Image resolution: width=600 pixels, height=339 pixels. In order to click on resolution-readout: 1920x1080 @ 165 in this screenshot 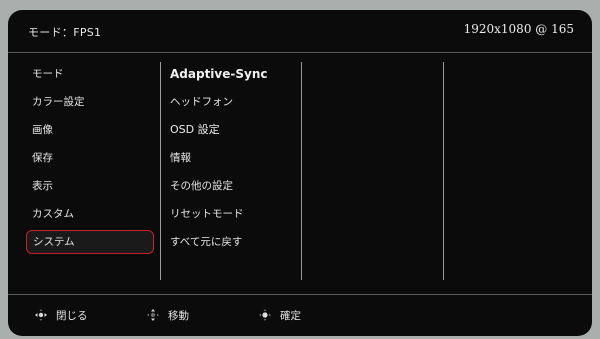, I will do `click(518, 29)`.